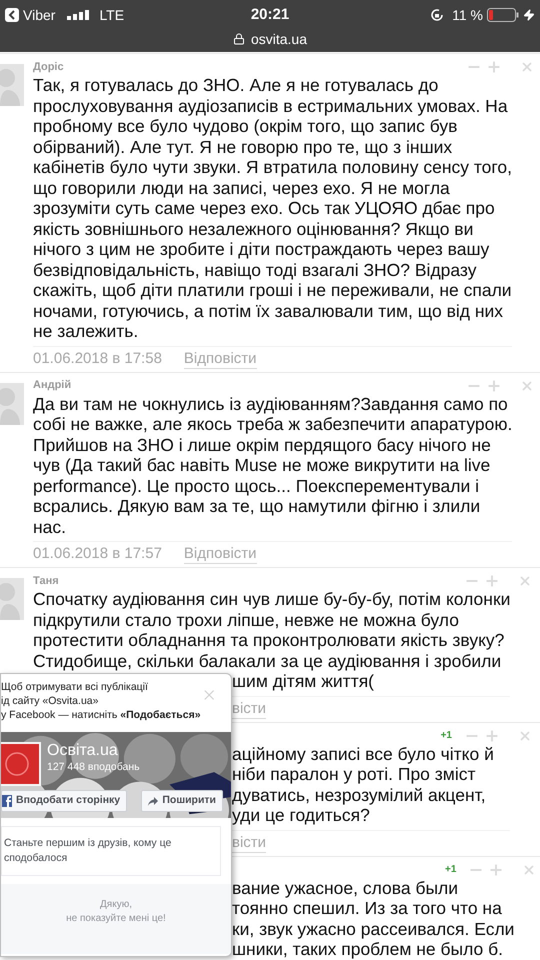  Describe the element at coordinates (354, 774) in the screenshot. I see `comment-text-line: ніби паралон у роті. Про зміст` at that location.